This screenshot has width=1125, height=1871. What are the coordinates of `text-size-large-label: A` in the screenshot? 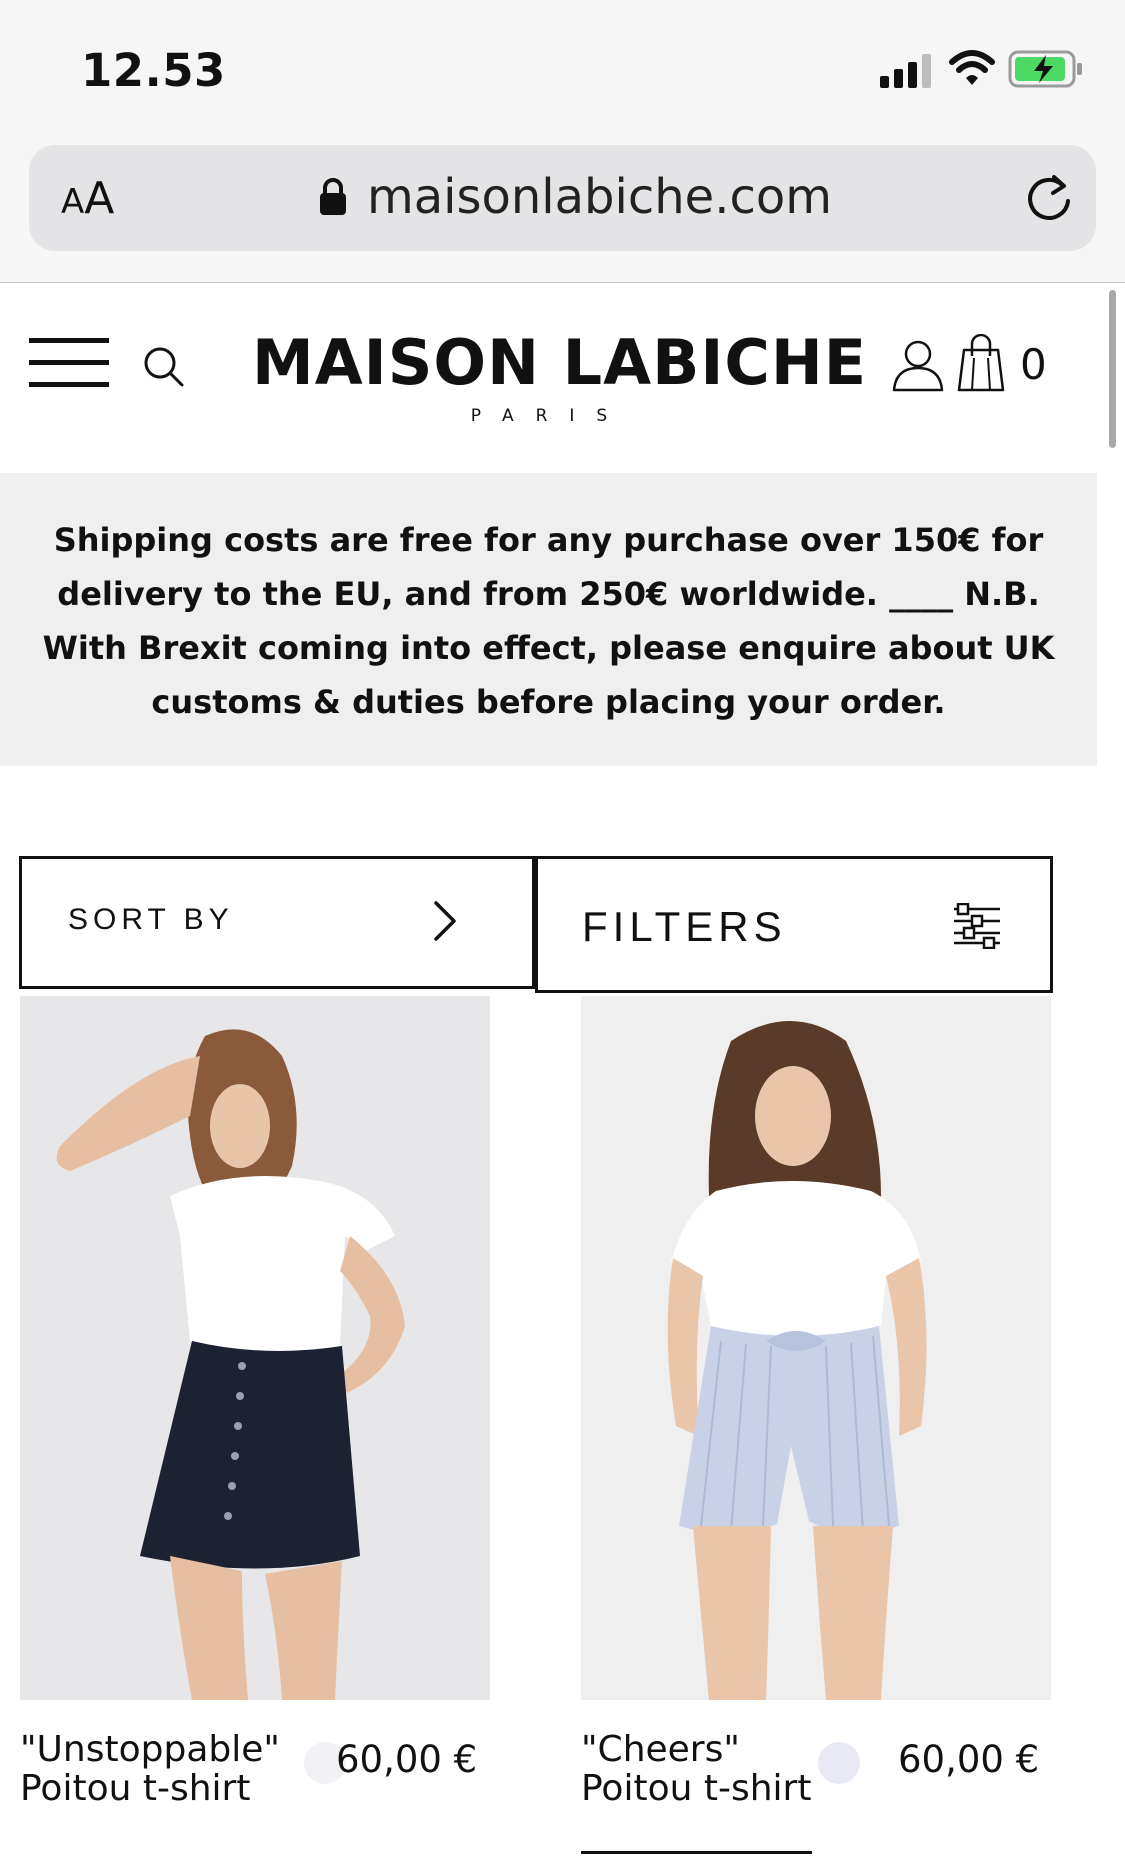 It's located at (99, 198).